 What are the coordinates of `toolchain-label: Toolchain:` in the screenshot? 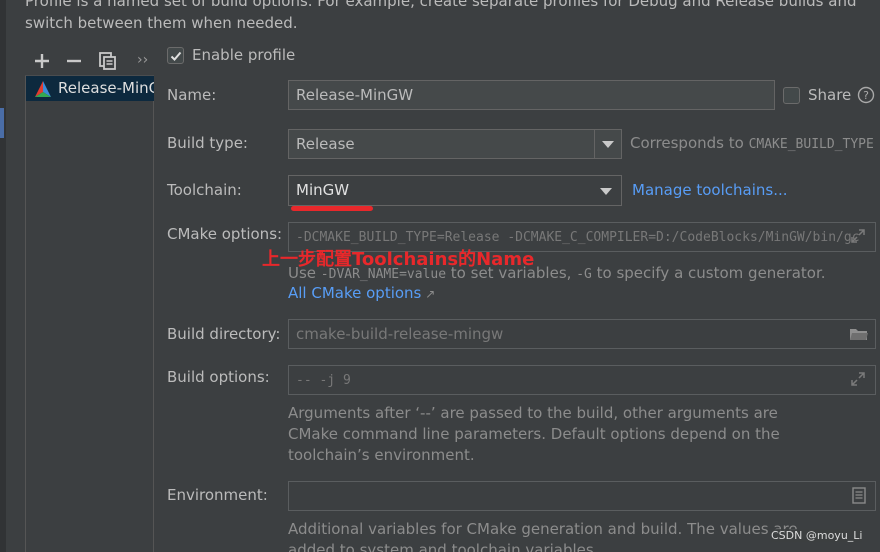 It's located at (204, 190).